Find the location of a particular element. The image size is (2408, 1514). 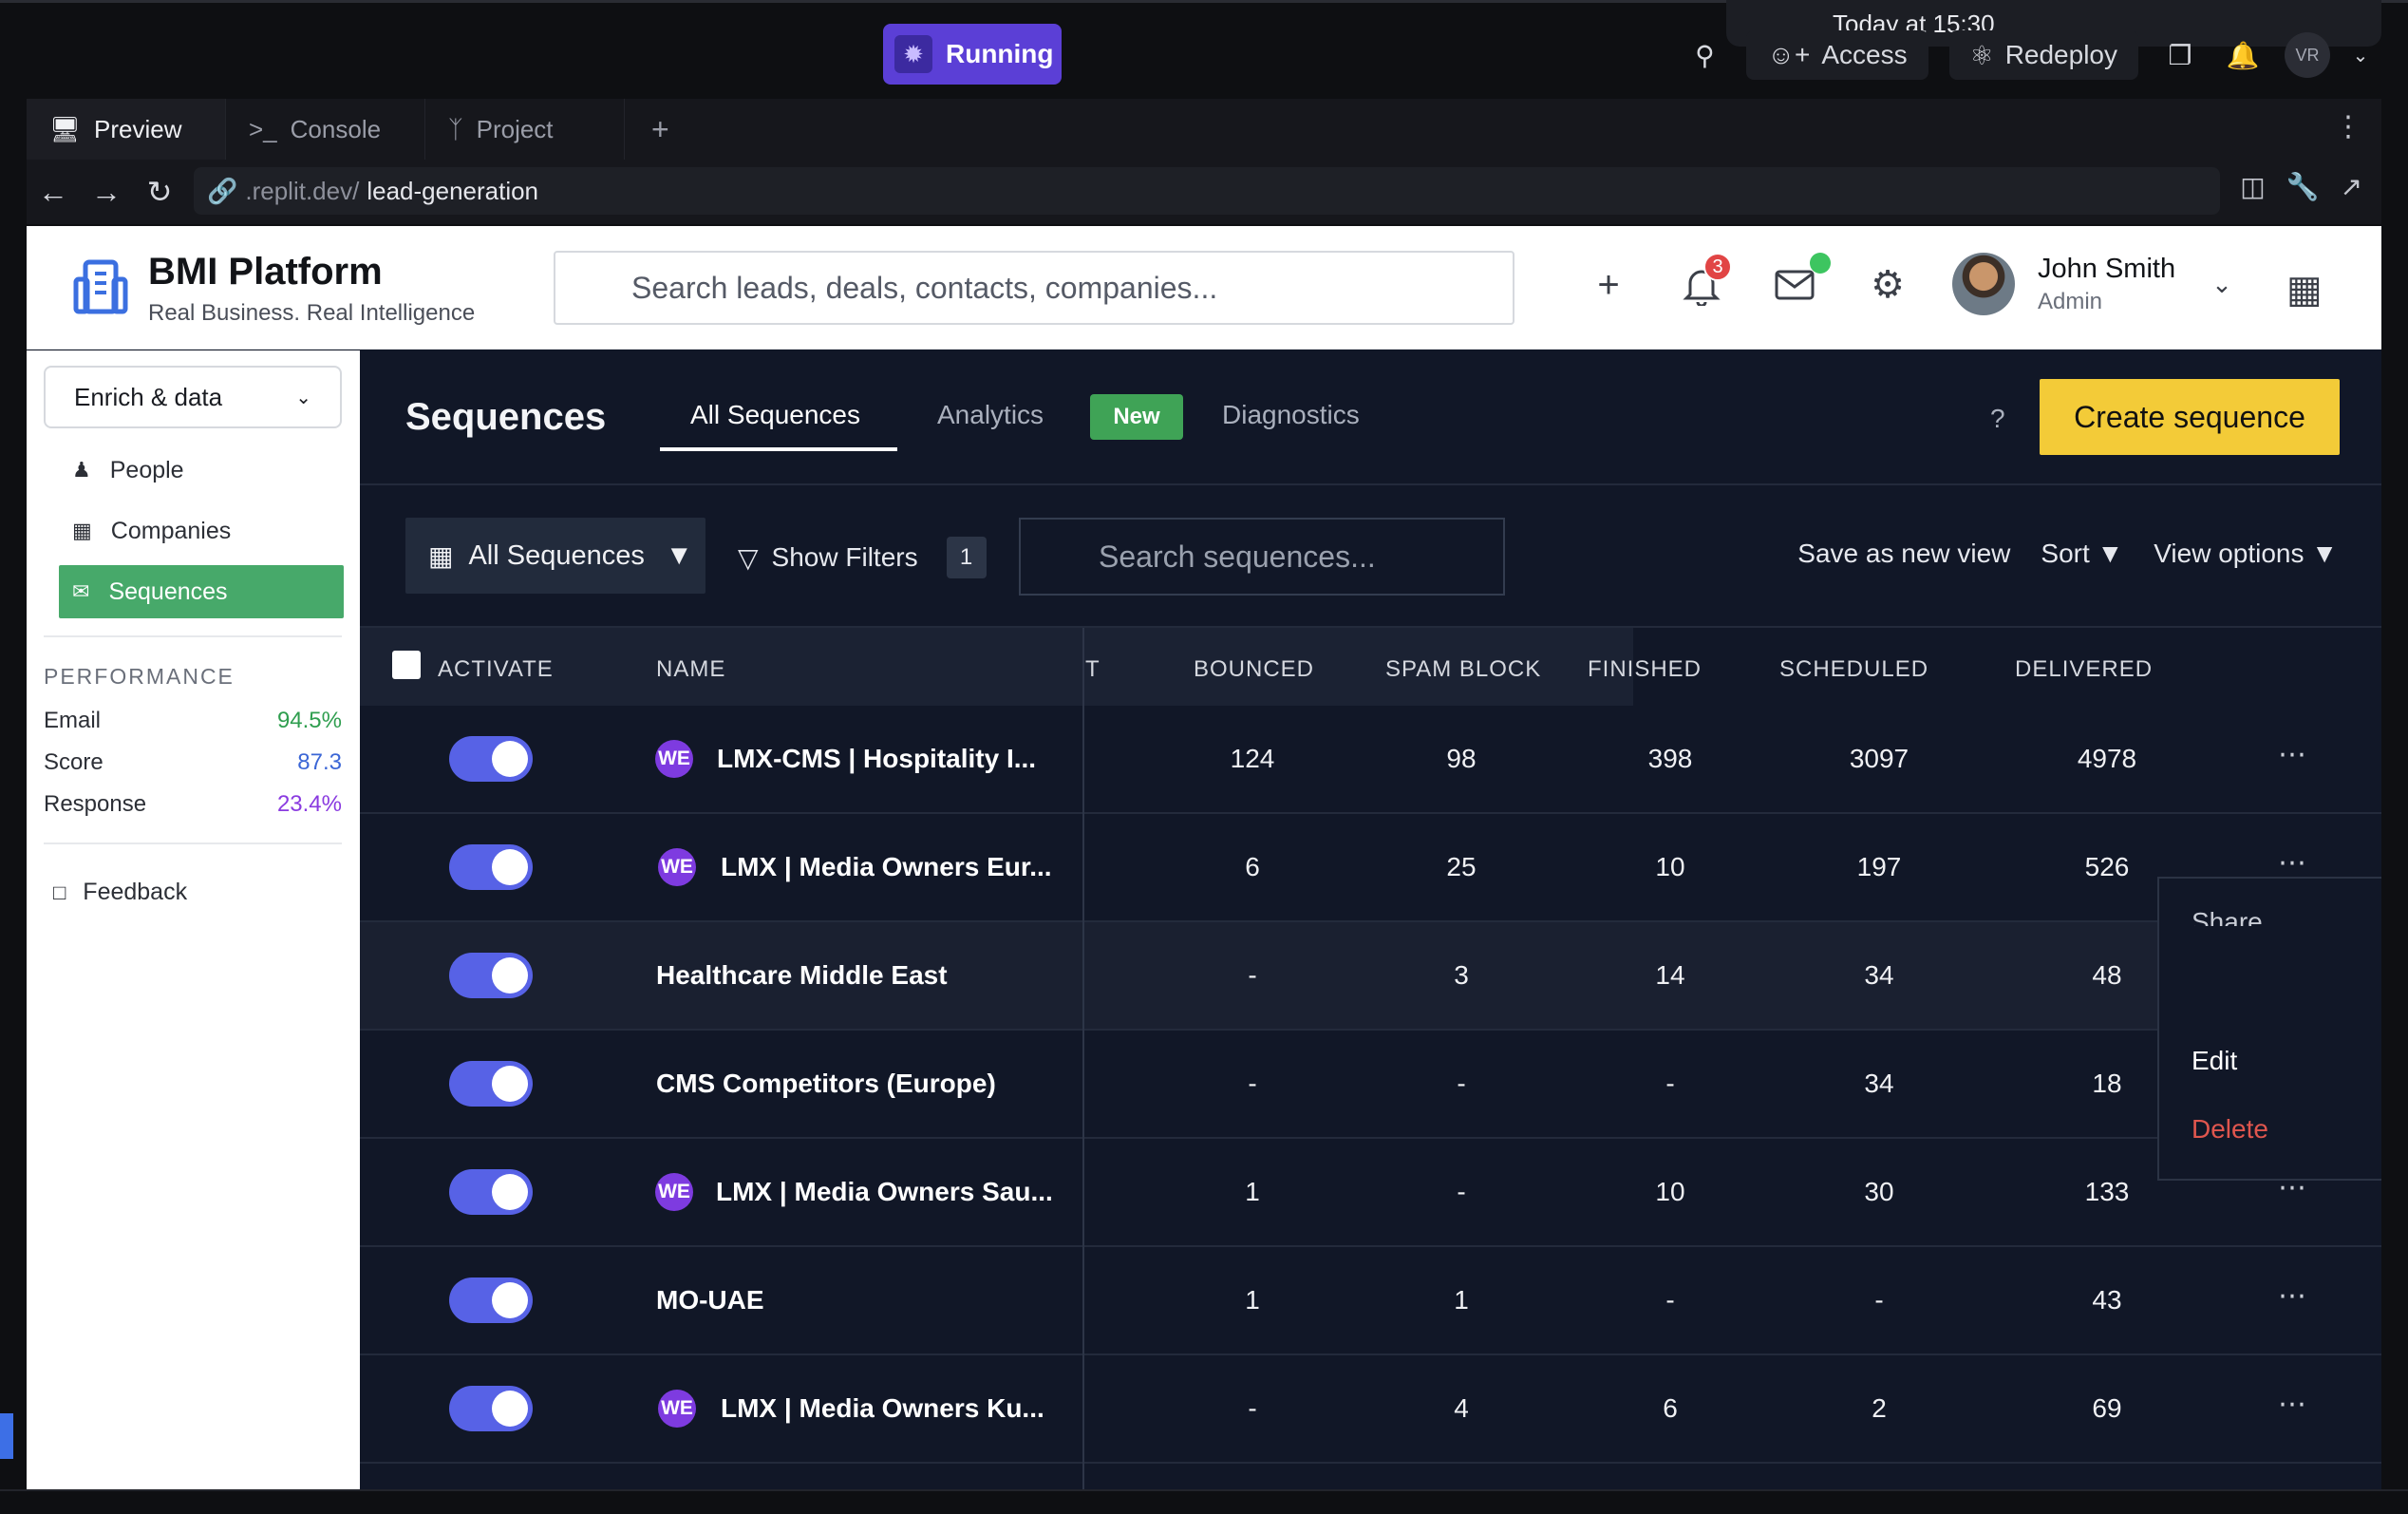

brand-title: BMI Platform is located at coordinates (265, 272).